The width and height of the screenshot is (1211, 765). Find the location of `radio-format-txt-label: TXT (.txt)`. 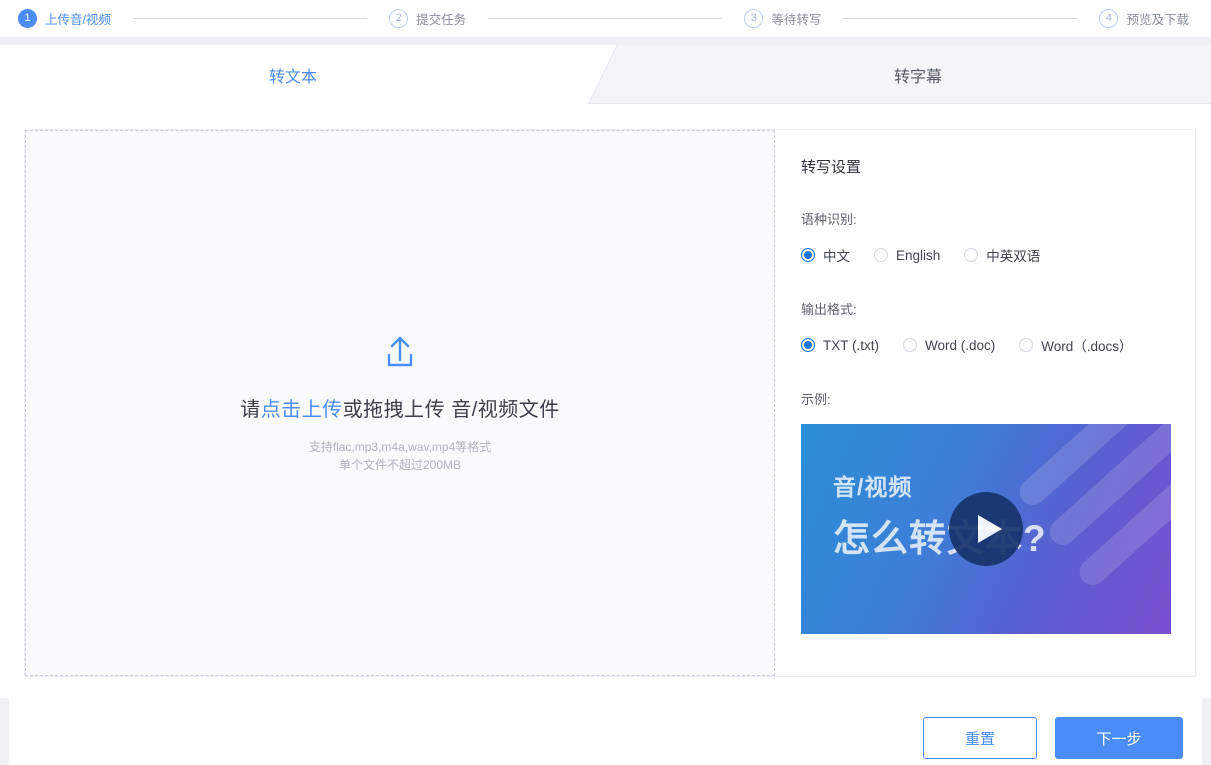

radio-format-txt-label: TXT (.txt) is located at coordinates (851, 345).